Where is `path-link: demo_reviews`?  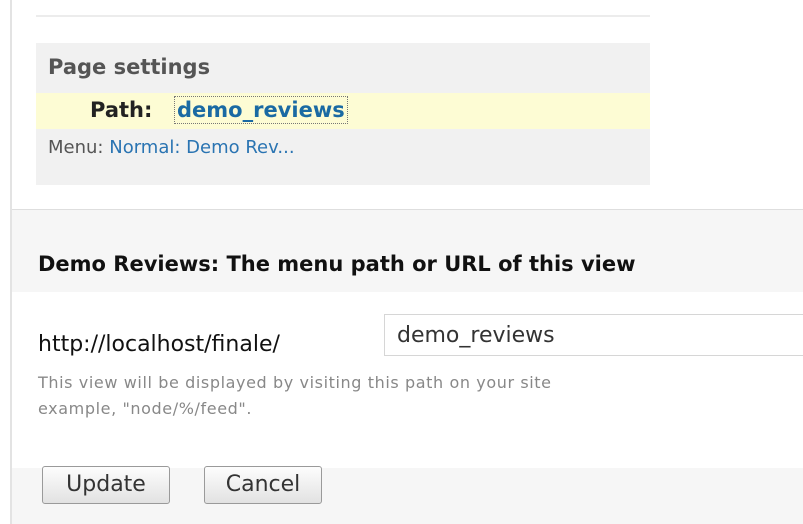
path-link: demo_reviews is located at coordinates (261, 110).